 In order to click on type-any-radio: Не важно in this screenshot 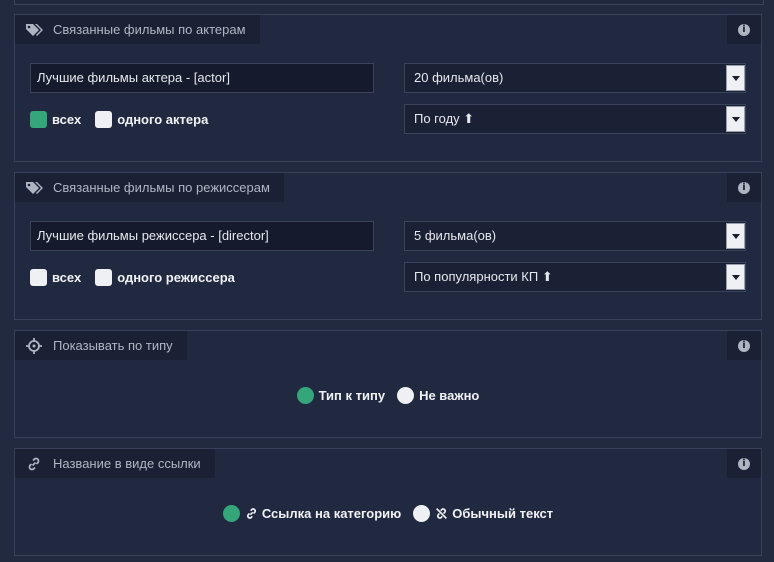, I will do `click(438, 395)`.